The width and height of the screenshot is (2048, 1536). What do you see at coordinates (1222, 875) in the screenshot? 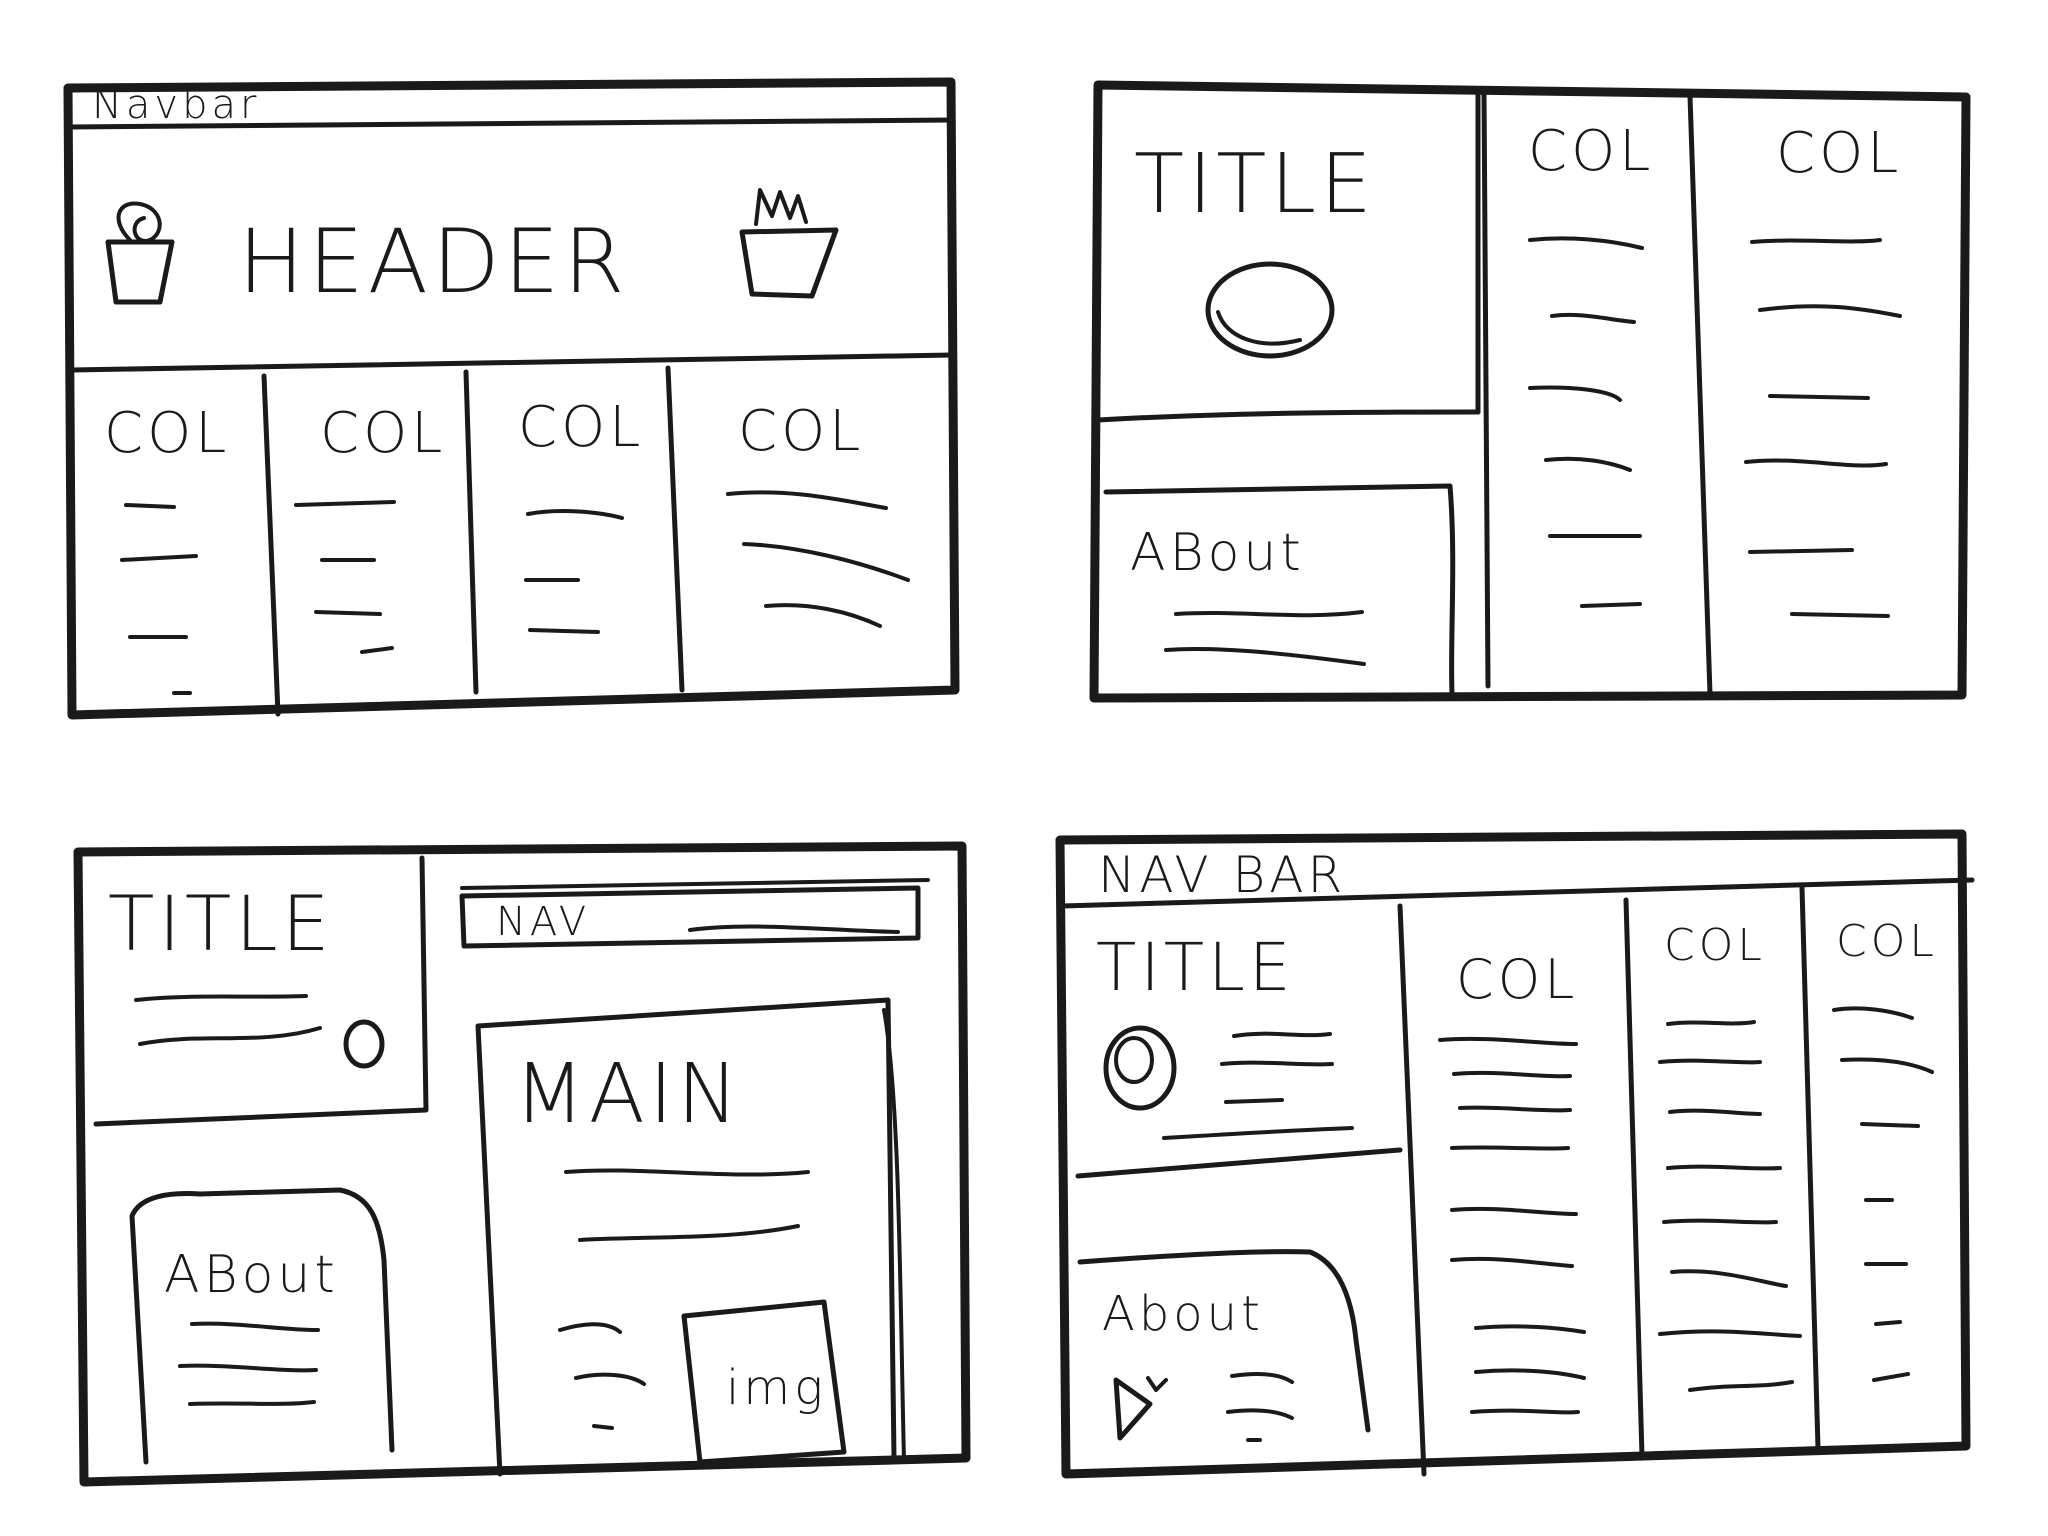
I see `wireframe-4-navbar-label: NAV BAR` at bounding box center [1222, 875].